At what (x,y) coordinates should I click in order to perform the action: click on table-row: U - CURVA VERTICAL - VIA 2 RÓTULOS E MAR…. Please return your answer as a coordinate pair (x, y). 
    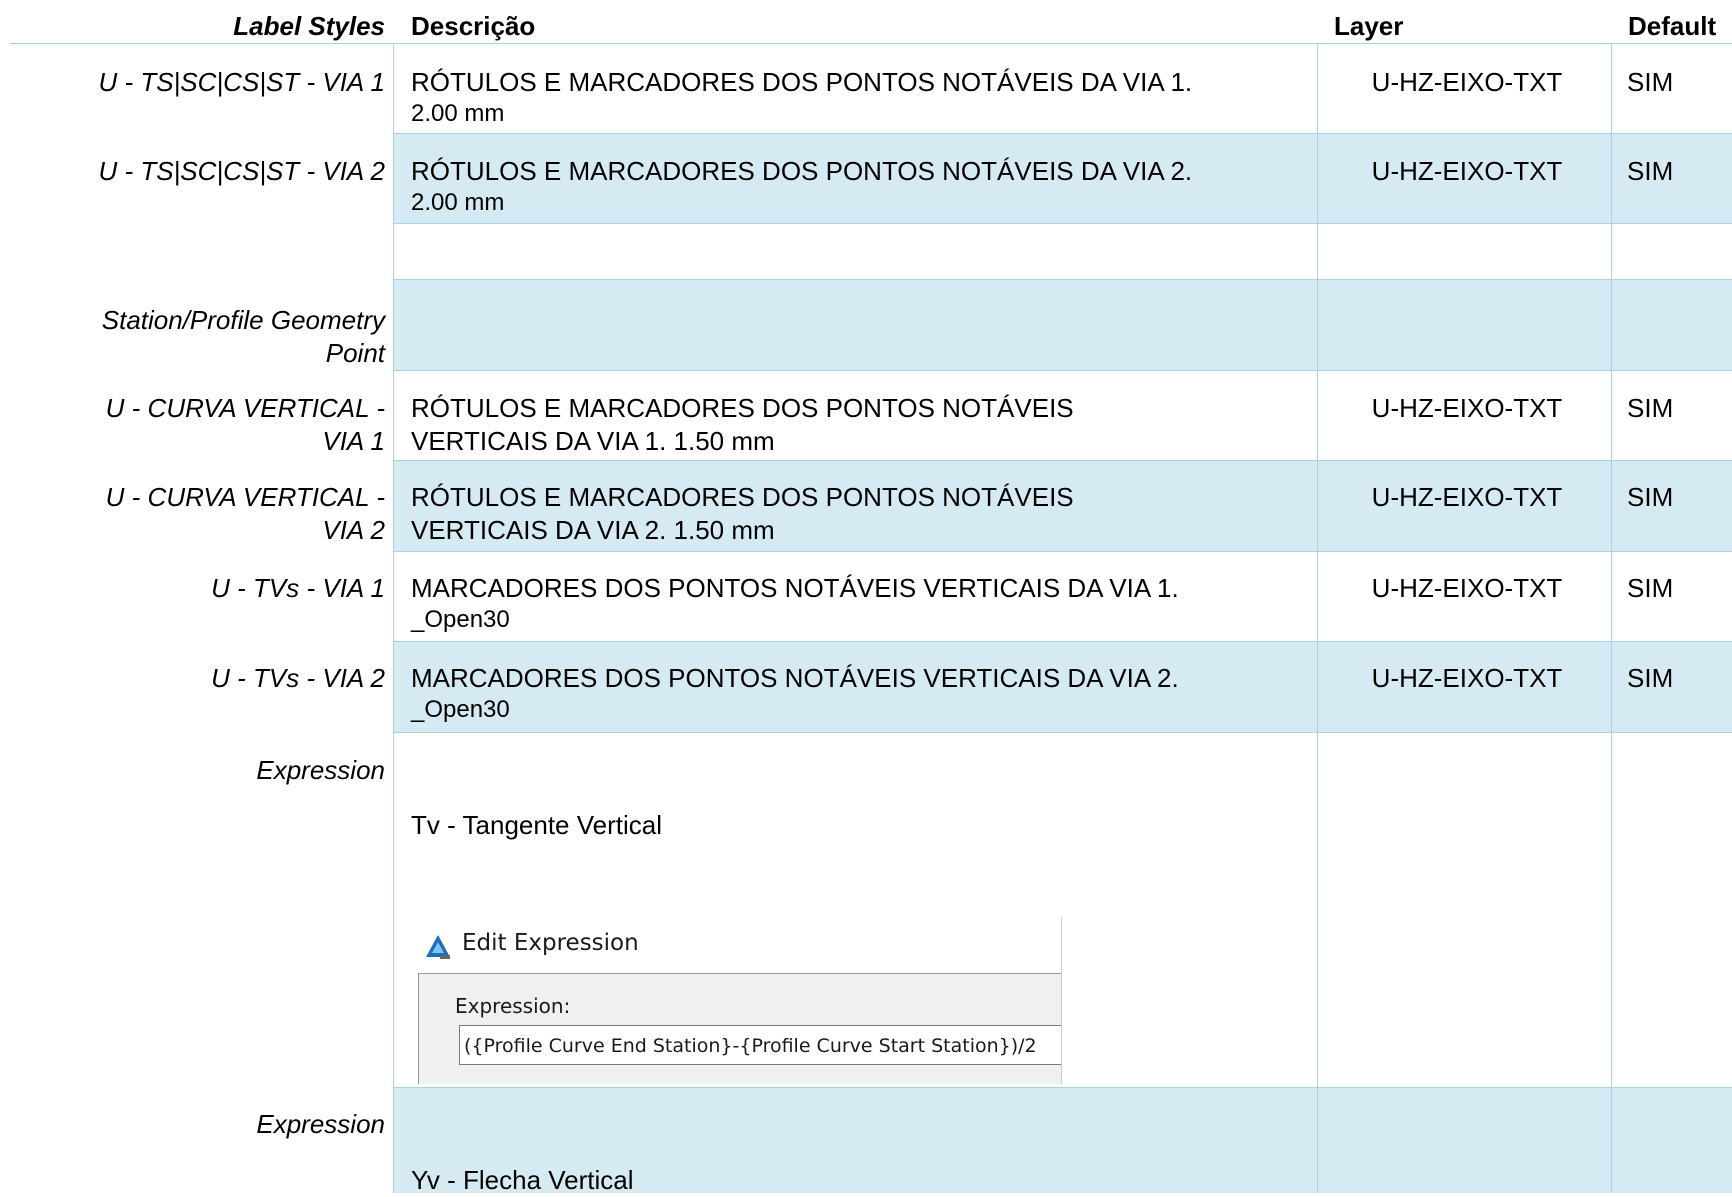
    Looking at the image, I should click on (866, 506).